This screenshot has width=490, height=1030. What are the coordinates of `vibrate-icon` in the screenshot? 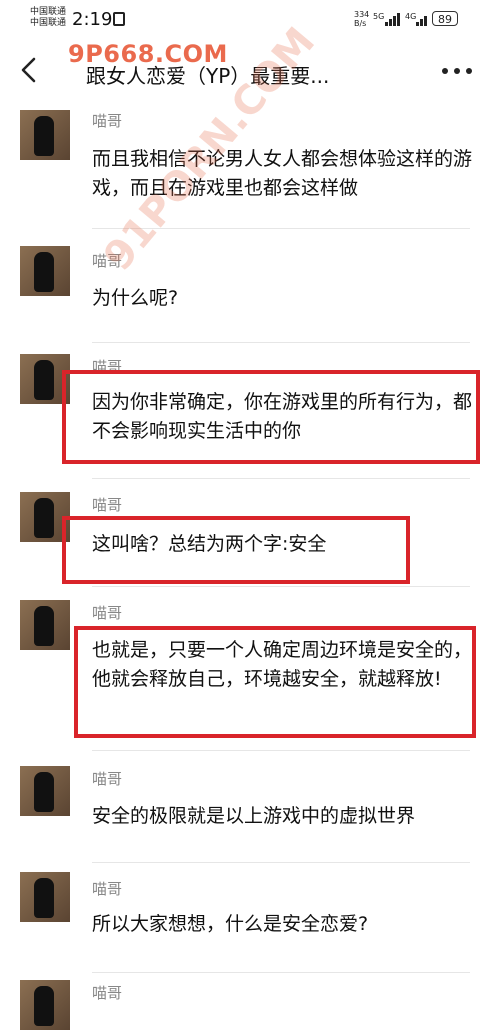 It's located at (119, 19).